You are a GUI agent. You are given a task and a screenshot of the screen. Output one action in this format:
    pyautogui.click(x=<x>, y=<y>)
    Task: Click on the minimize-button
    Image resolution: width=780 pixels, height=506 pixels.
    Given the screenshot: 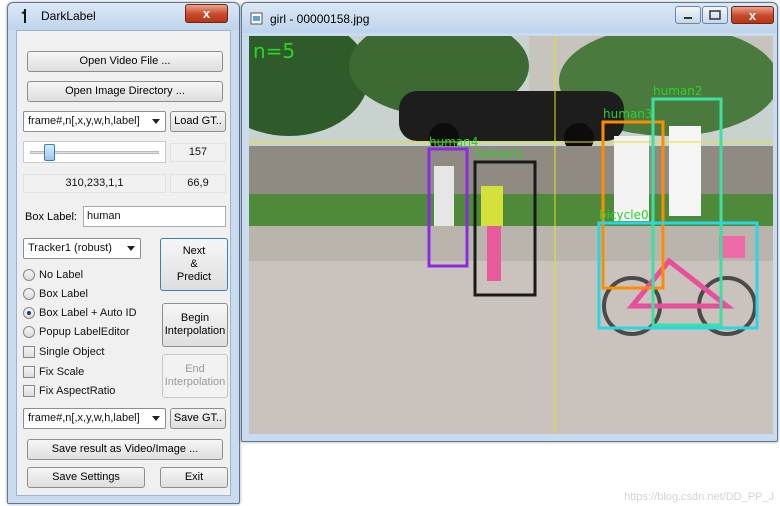 What is the action you would take?
    pyautogui.click(x=688, y=15)
    